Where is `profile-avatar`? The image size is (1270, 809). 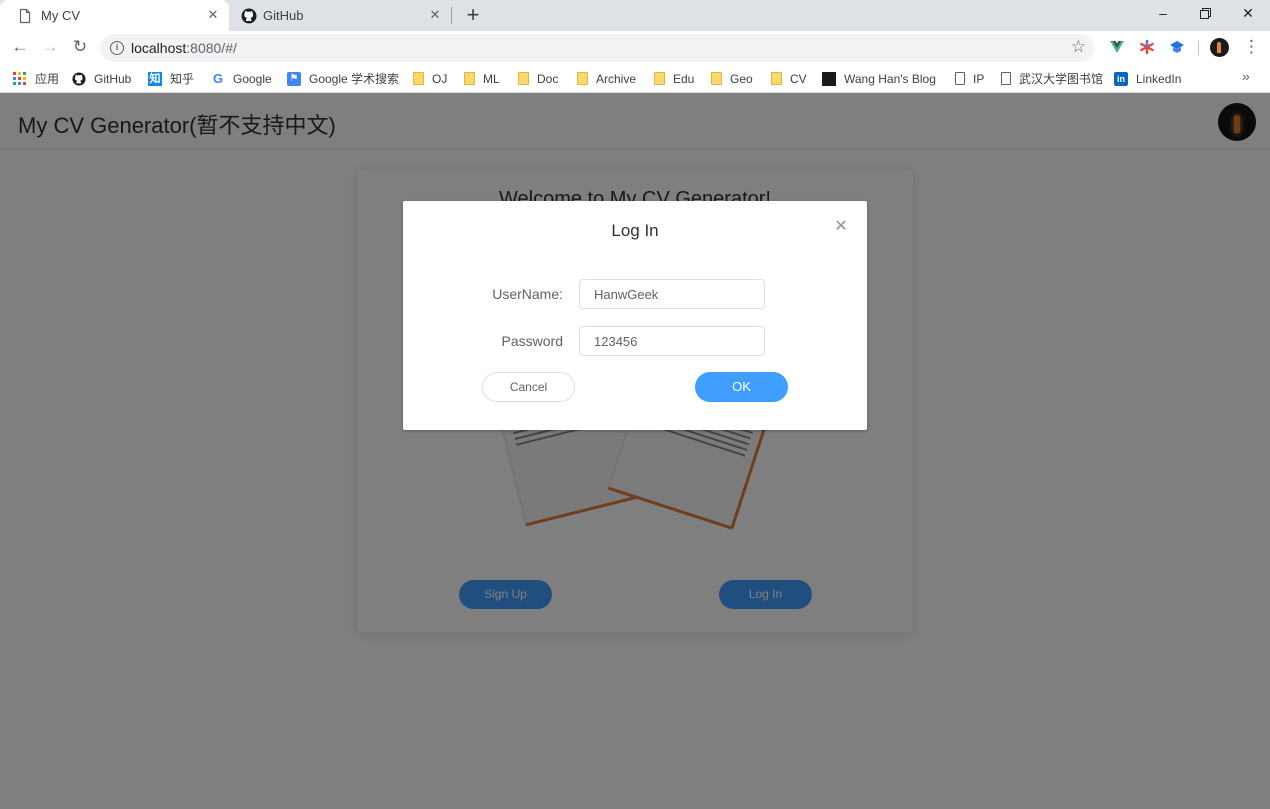
profile-avatar is located at coordinates (1219, 47).